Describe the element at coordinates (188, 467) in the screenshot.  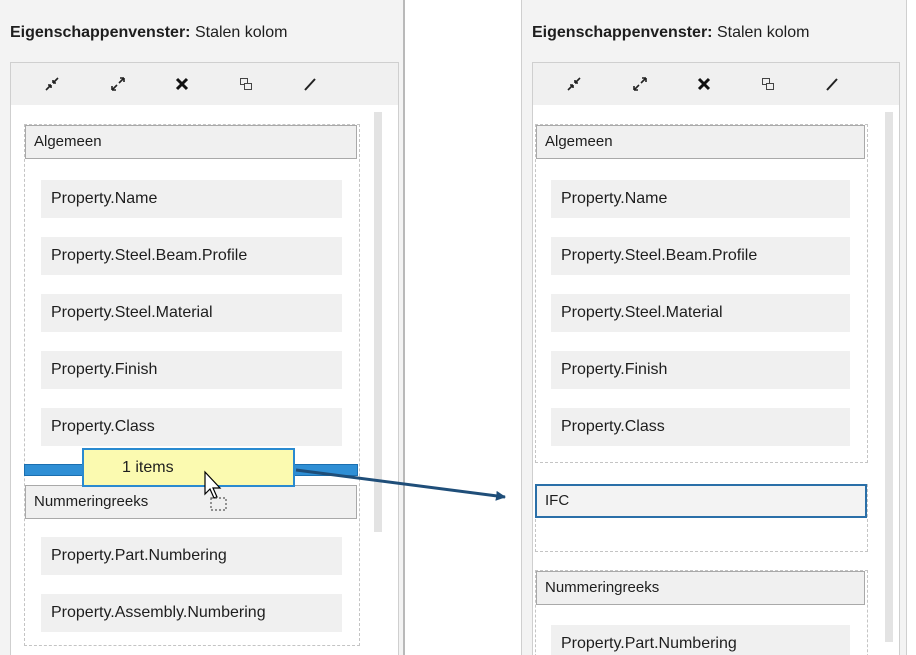
I see `drag-tooltip: 1 items` at that location.